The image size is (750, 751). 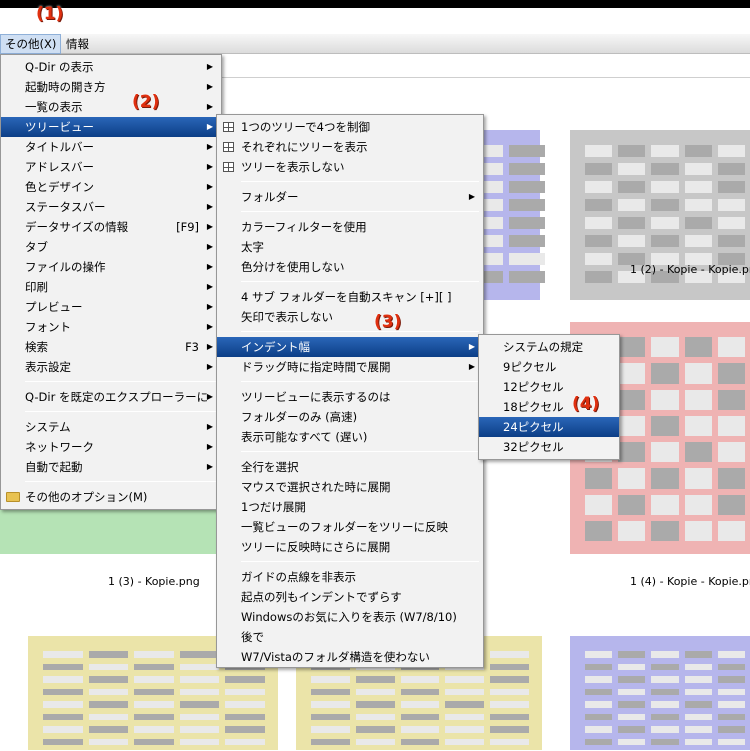 I want to click on menu2-item-1: それぞれにツリーを表示, so click(x=350, y=147).